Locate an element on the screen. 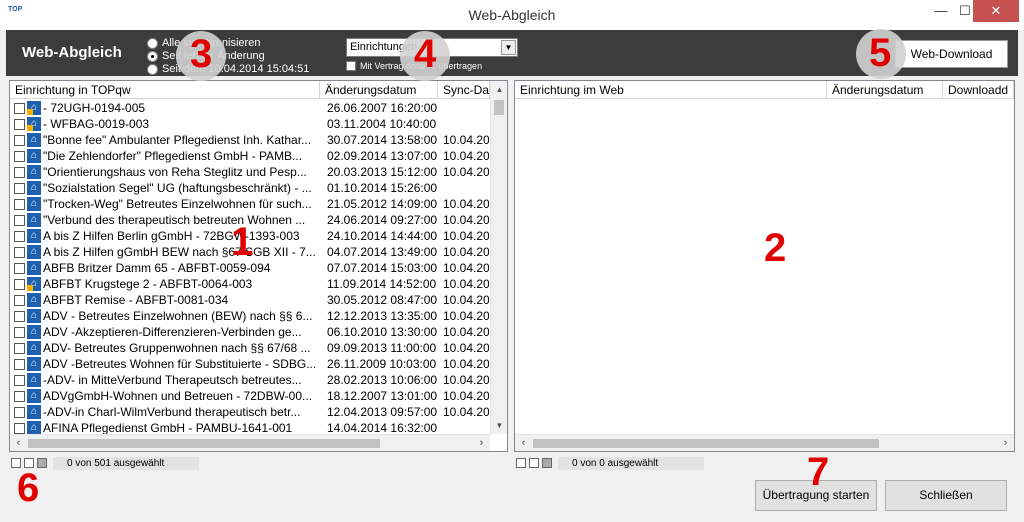  cell-date: 24.10.2014 14:44:00 is located at coordinates (382, 236).